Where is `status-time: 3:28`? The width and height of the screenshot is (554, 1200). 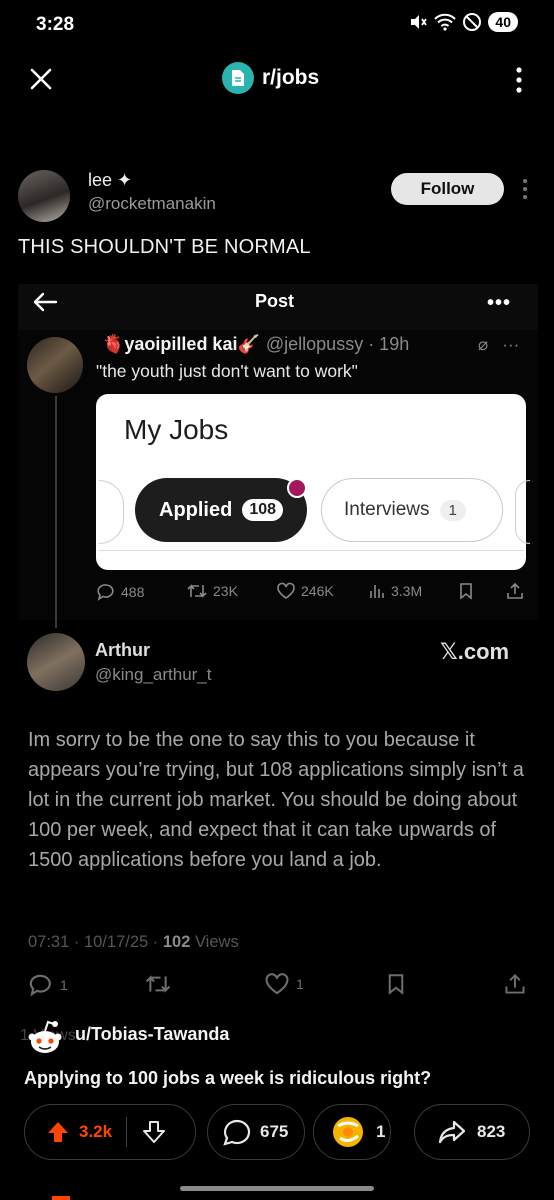 status-time: 3:28 is located at coordinates (55, 24).